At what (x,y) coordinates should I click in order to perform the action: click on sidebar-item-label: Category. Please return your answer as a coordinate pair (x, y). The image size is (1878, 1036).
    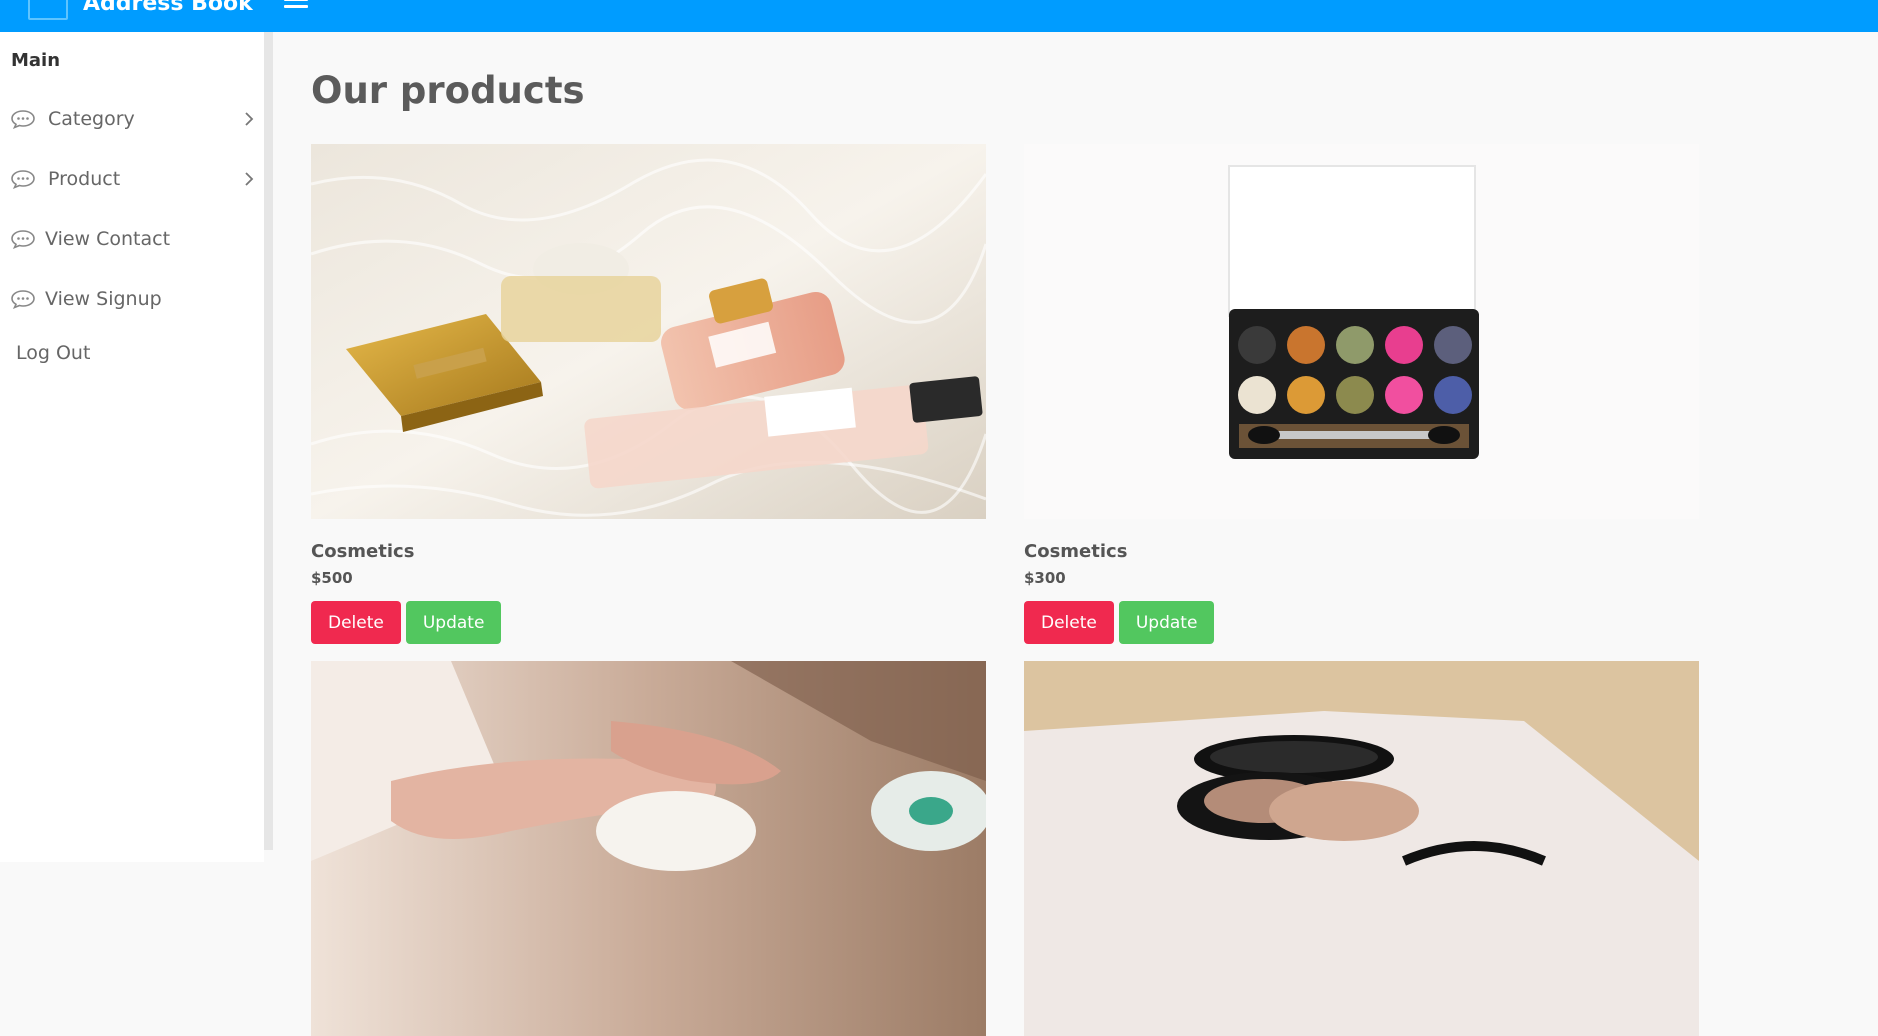
    Looking at the image, I should click on (91, 119).